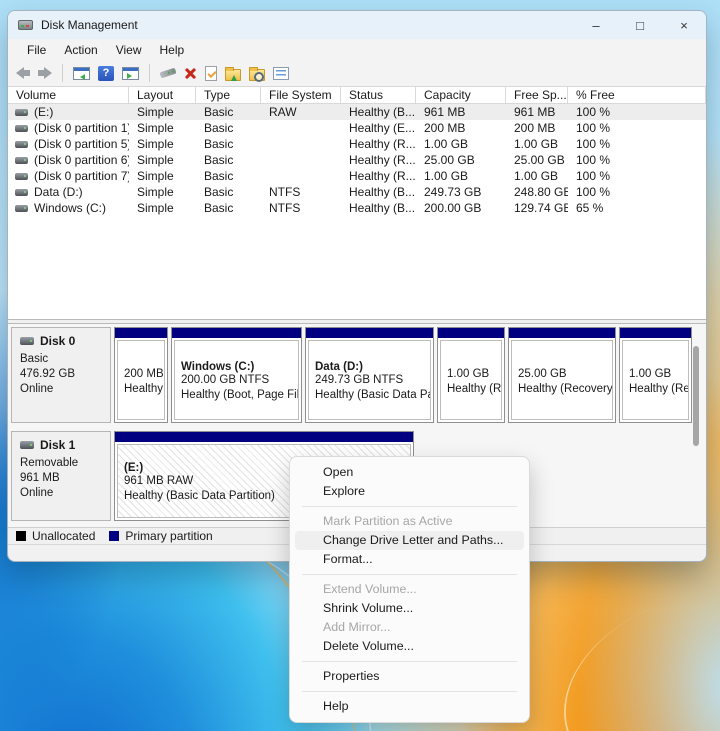 This screenshot has width=720, height=731. I want to click on menu-action: Action, so click(80, 50).